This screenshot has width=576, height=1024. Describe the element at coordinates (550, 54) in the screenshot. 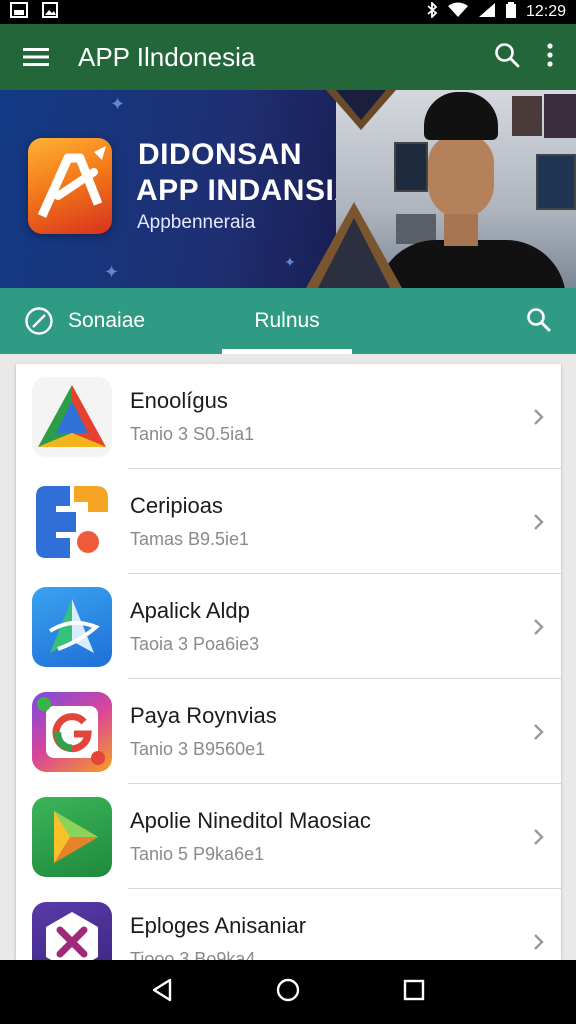

I see `more-vert-icon` at that location.